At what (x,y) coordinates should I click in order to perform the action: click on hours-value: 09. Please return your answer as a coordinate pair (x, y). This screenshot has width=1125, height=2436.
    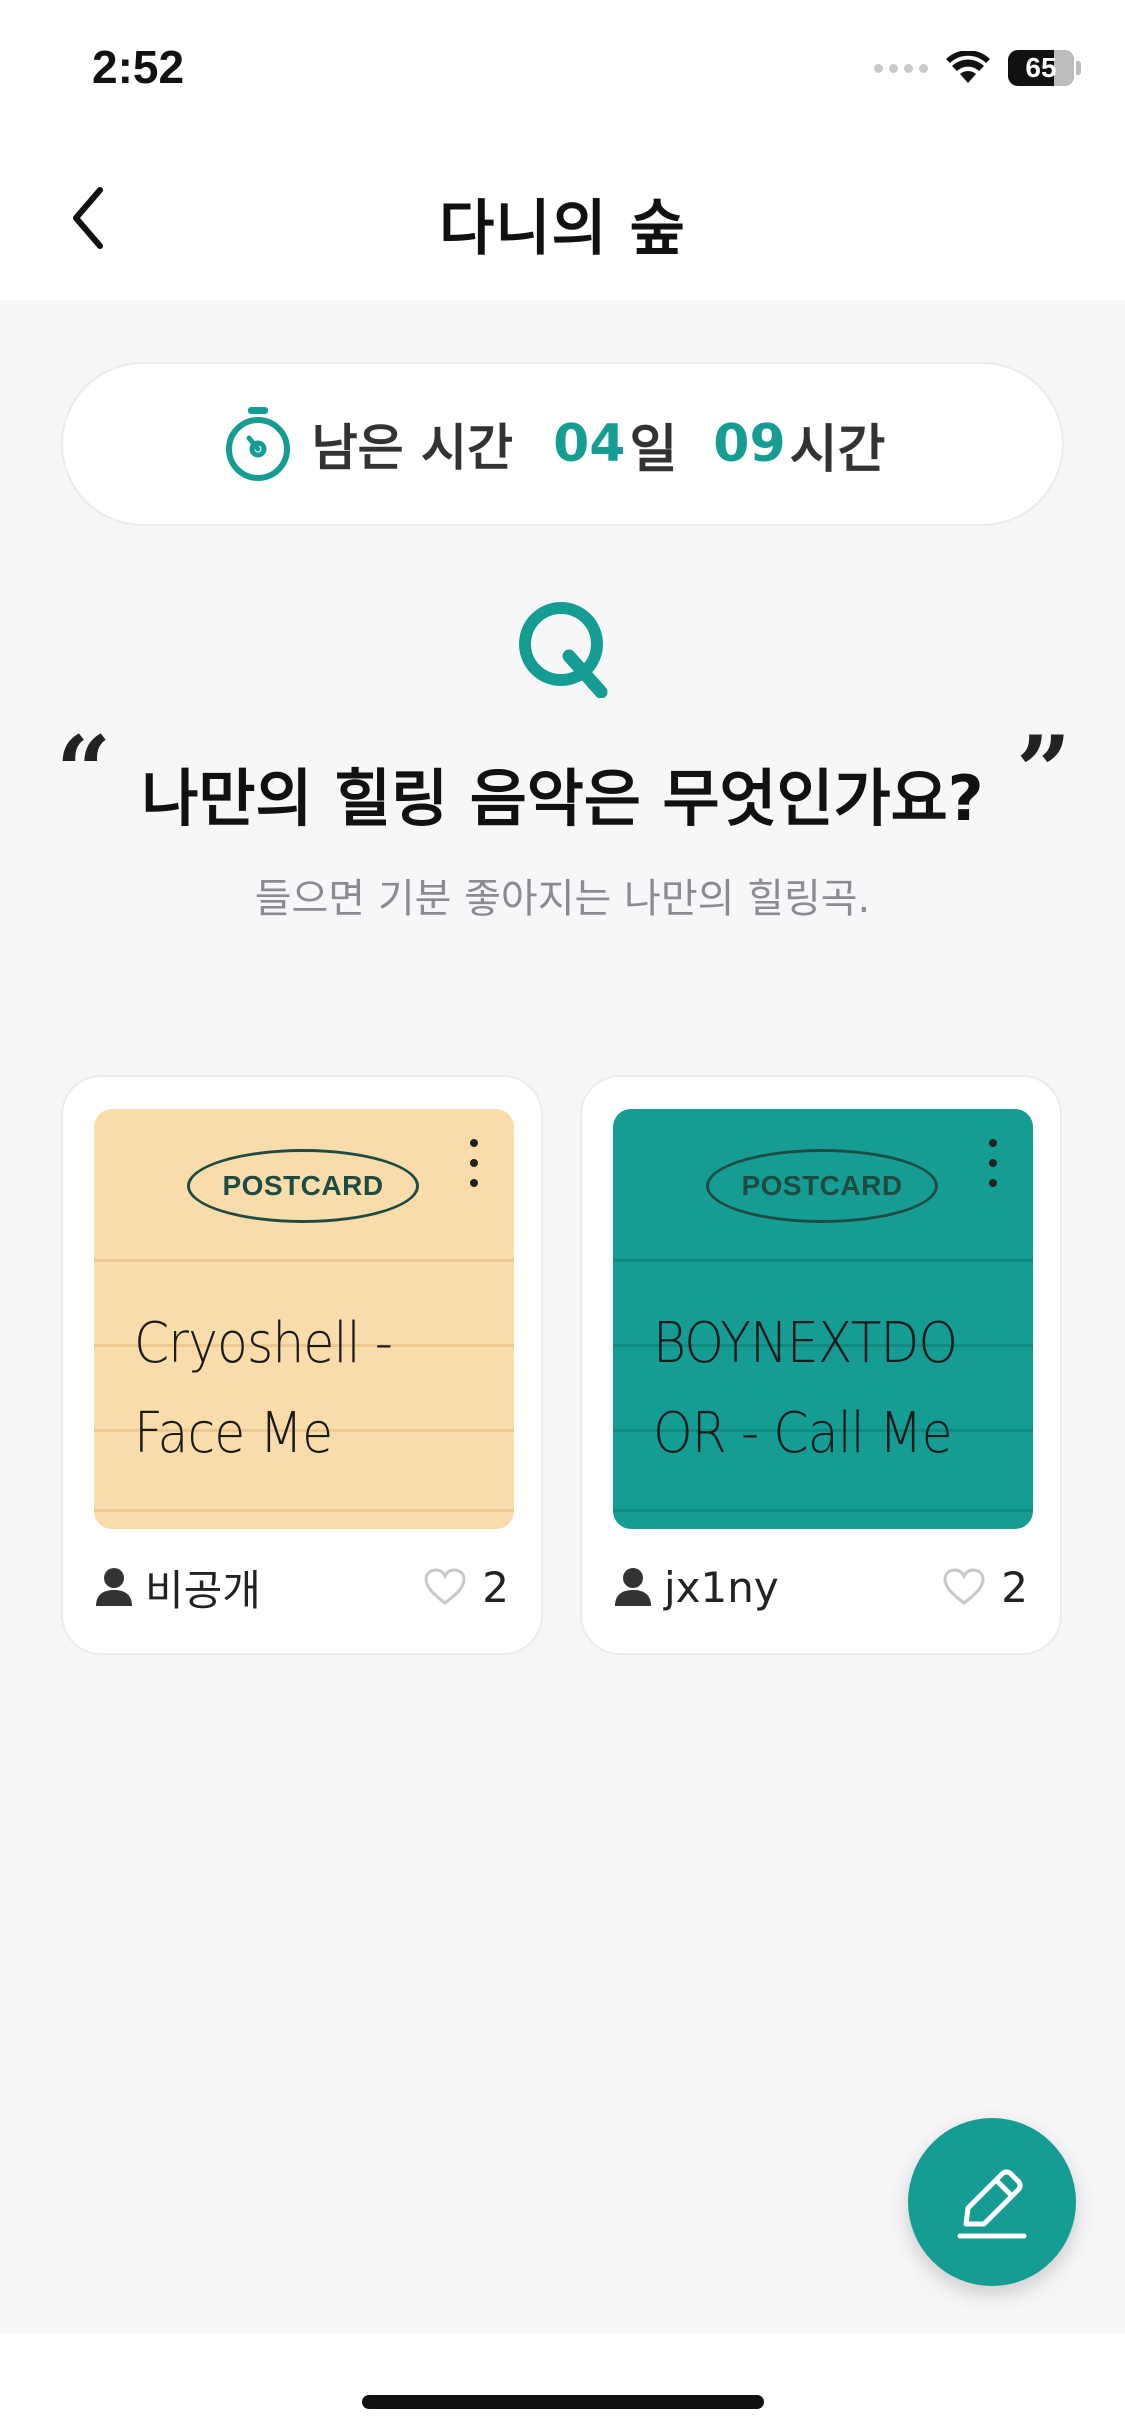
    Looking at the image, I should click on (749, 444).